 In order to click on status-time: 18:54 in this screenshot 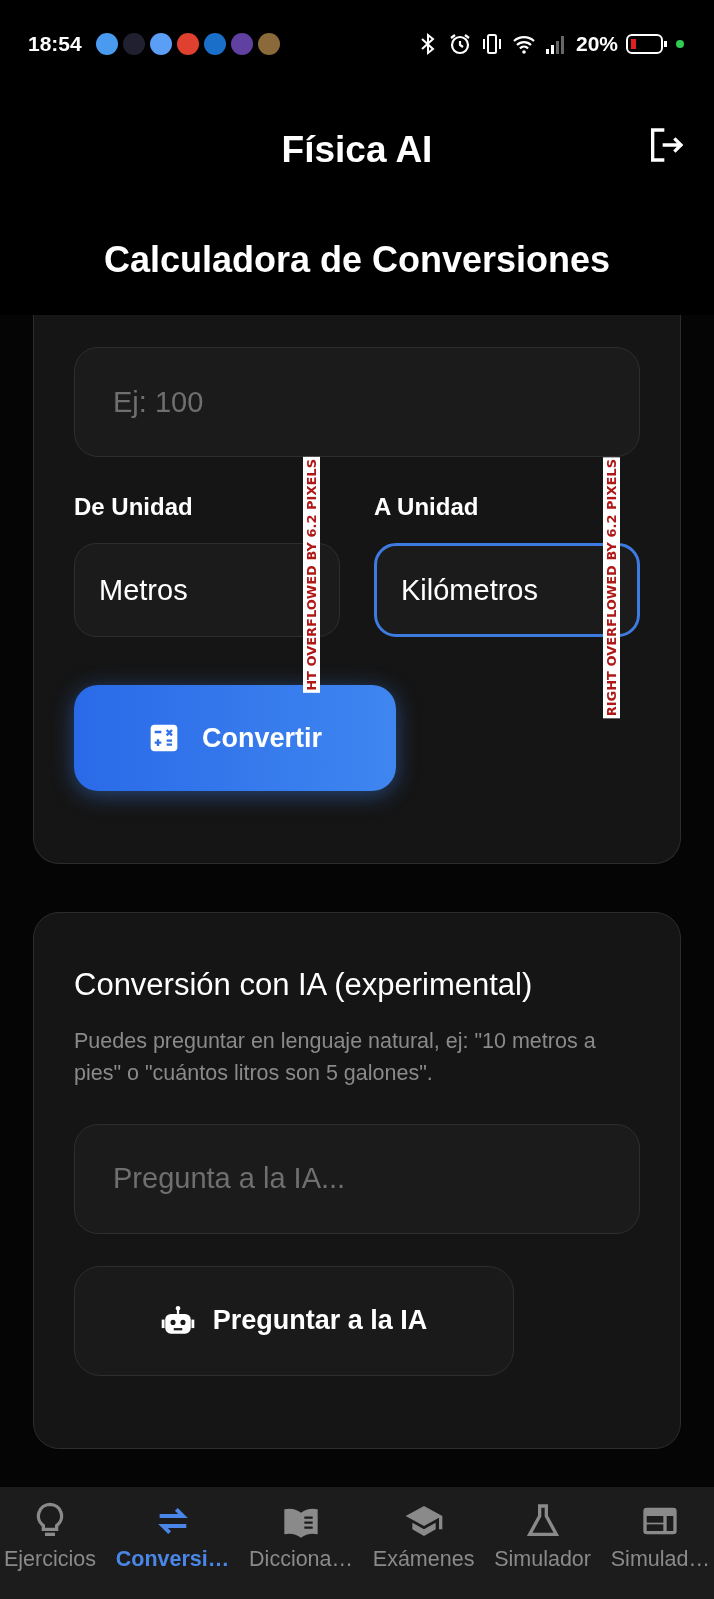, I will do `click(55, 43)`.